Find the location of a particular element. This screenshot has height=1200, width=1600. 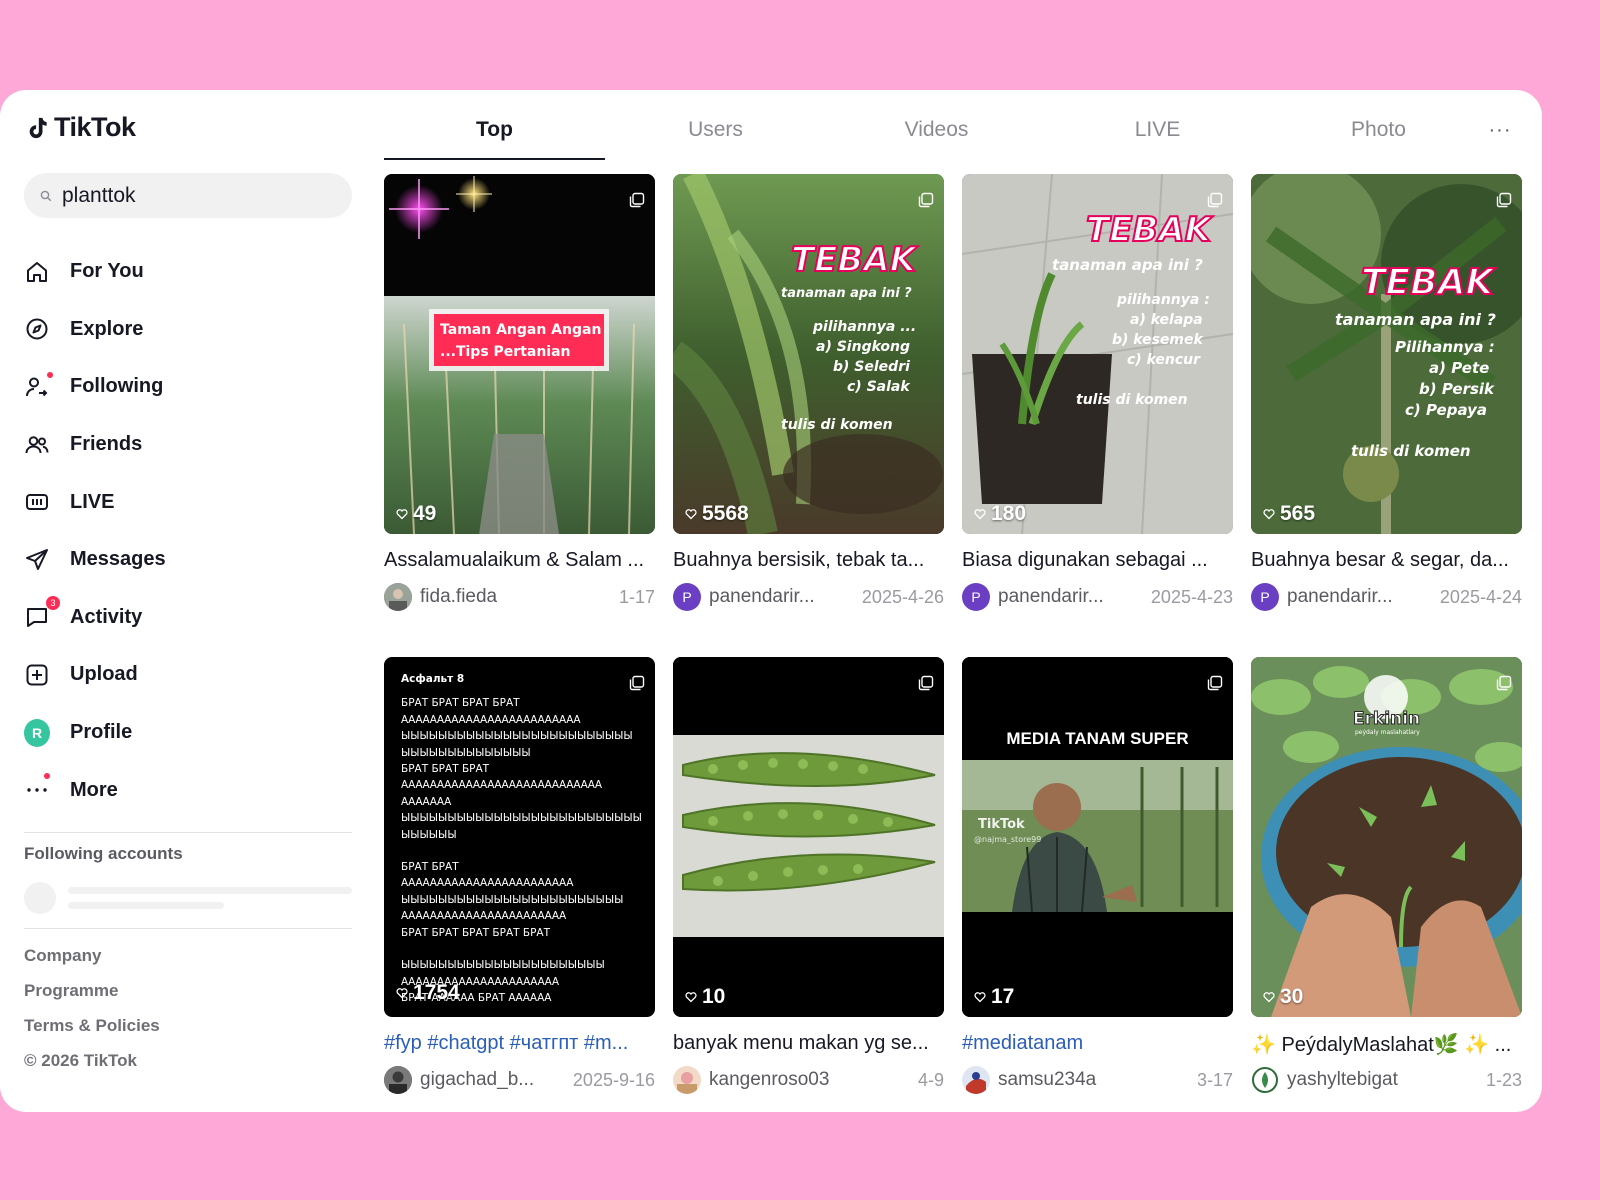

video-thumbnail: 10 is located at coordinates (808, 837).